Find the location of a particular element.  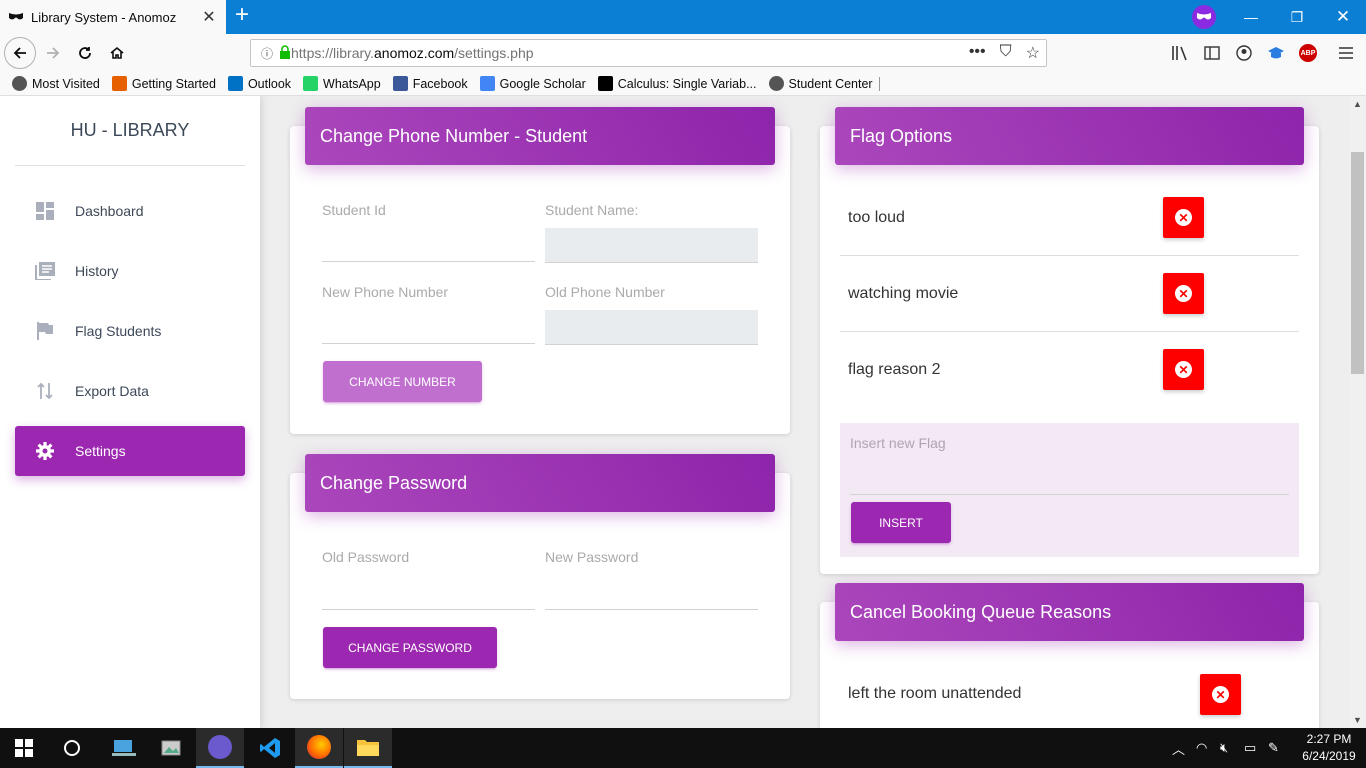

restore-icon: ❐ is located at coordinates (1297, 17).